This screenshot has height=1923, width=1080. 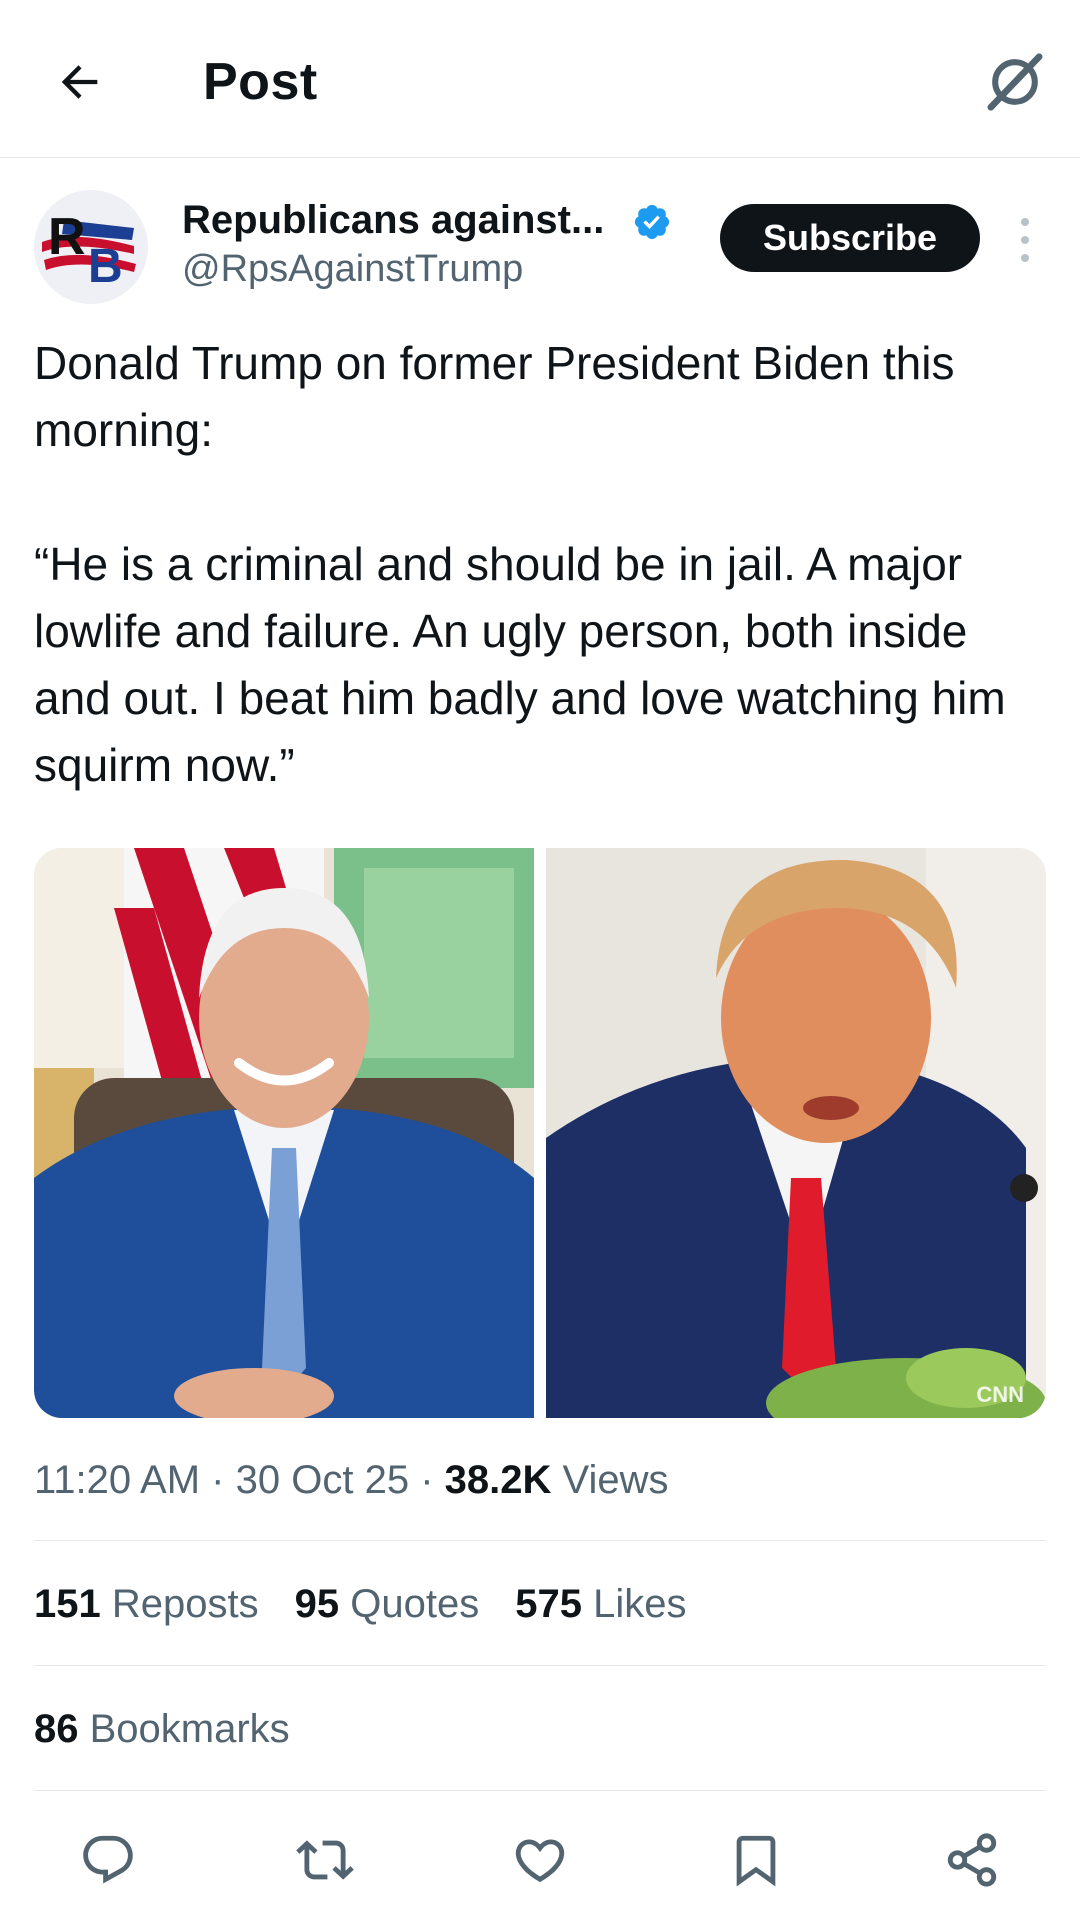 I want to click on bookmarks-count: 86, so click(x=56, y=1729).